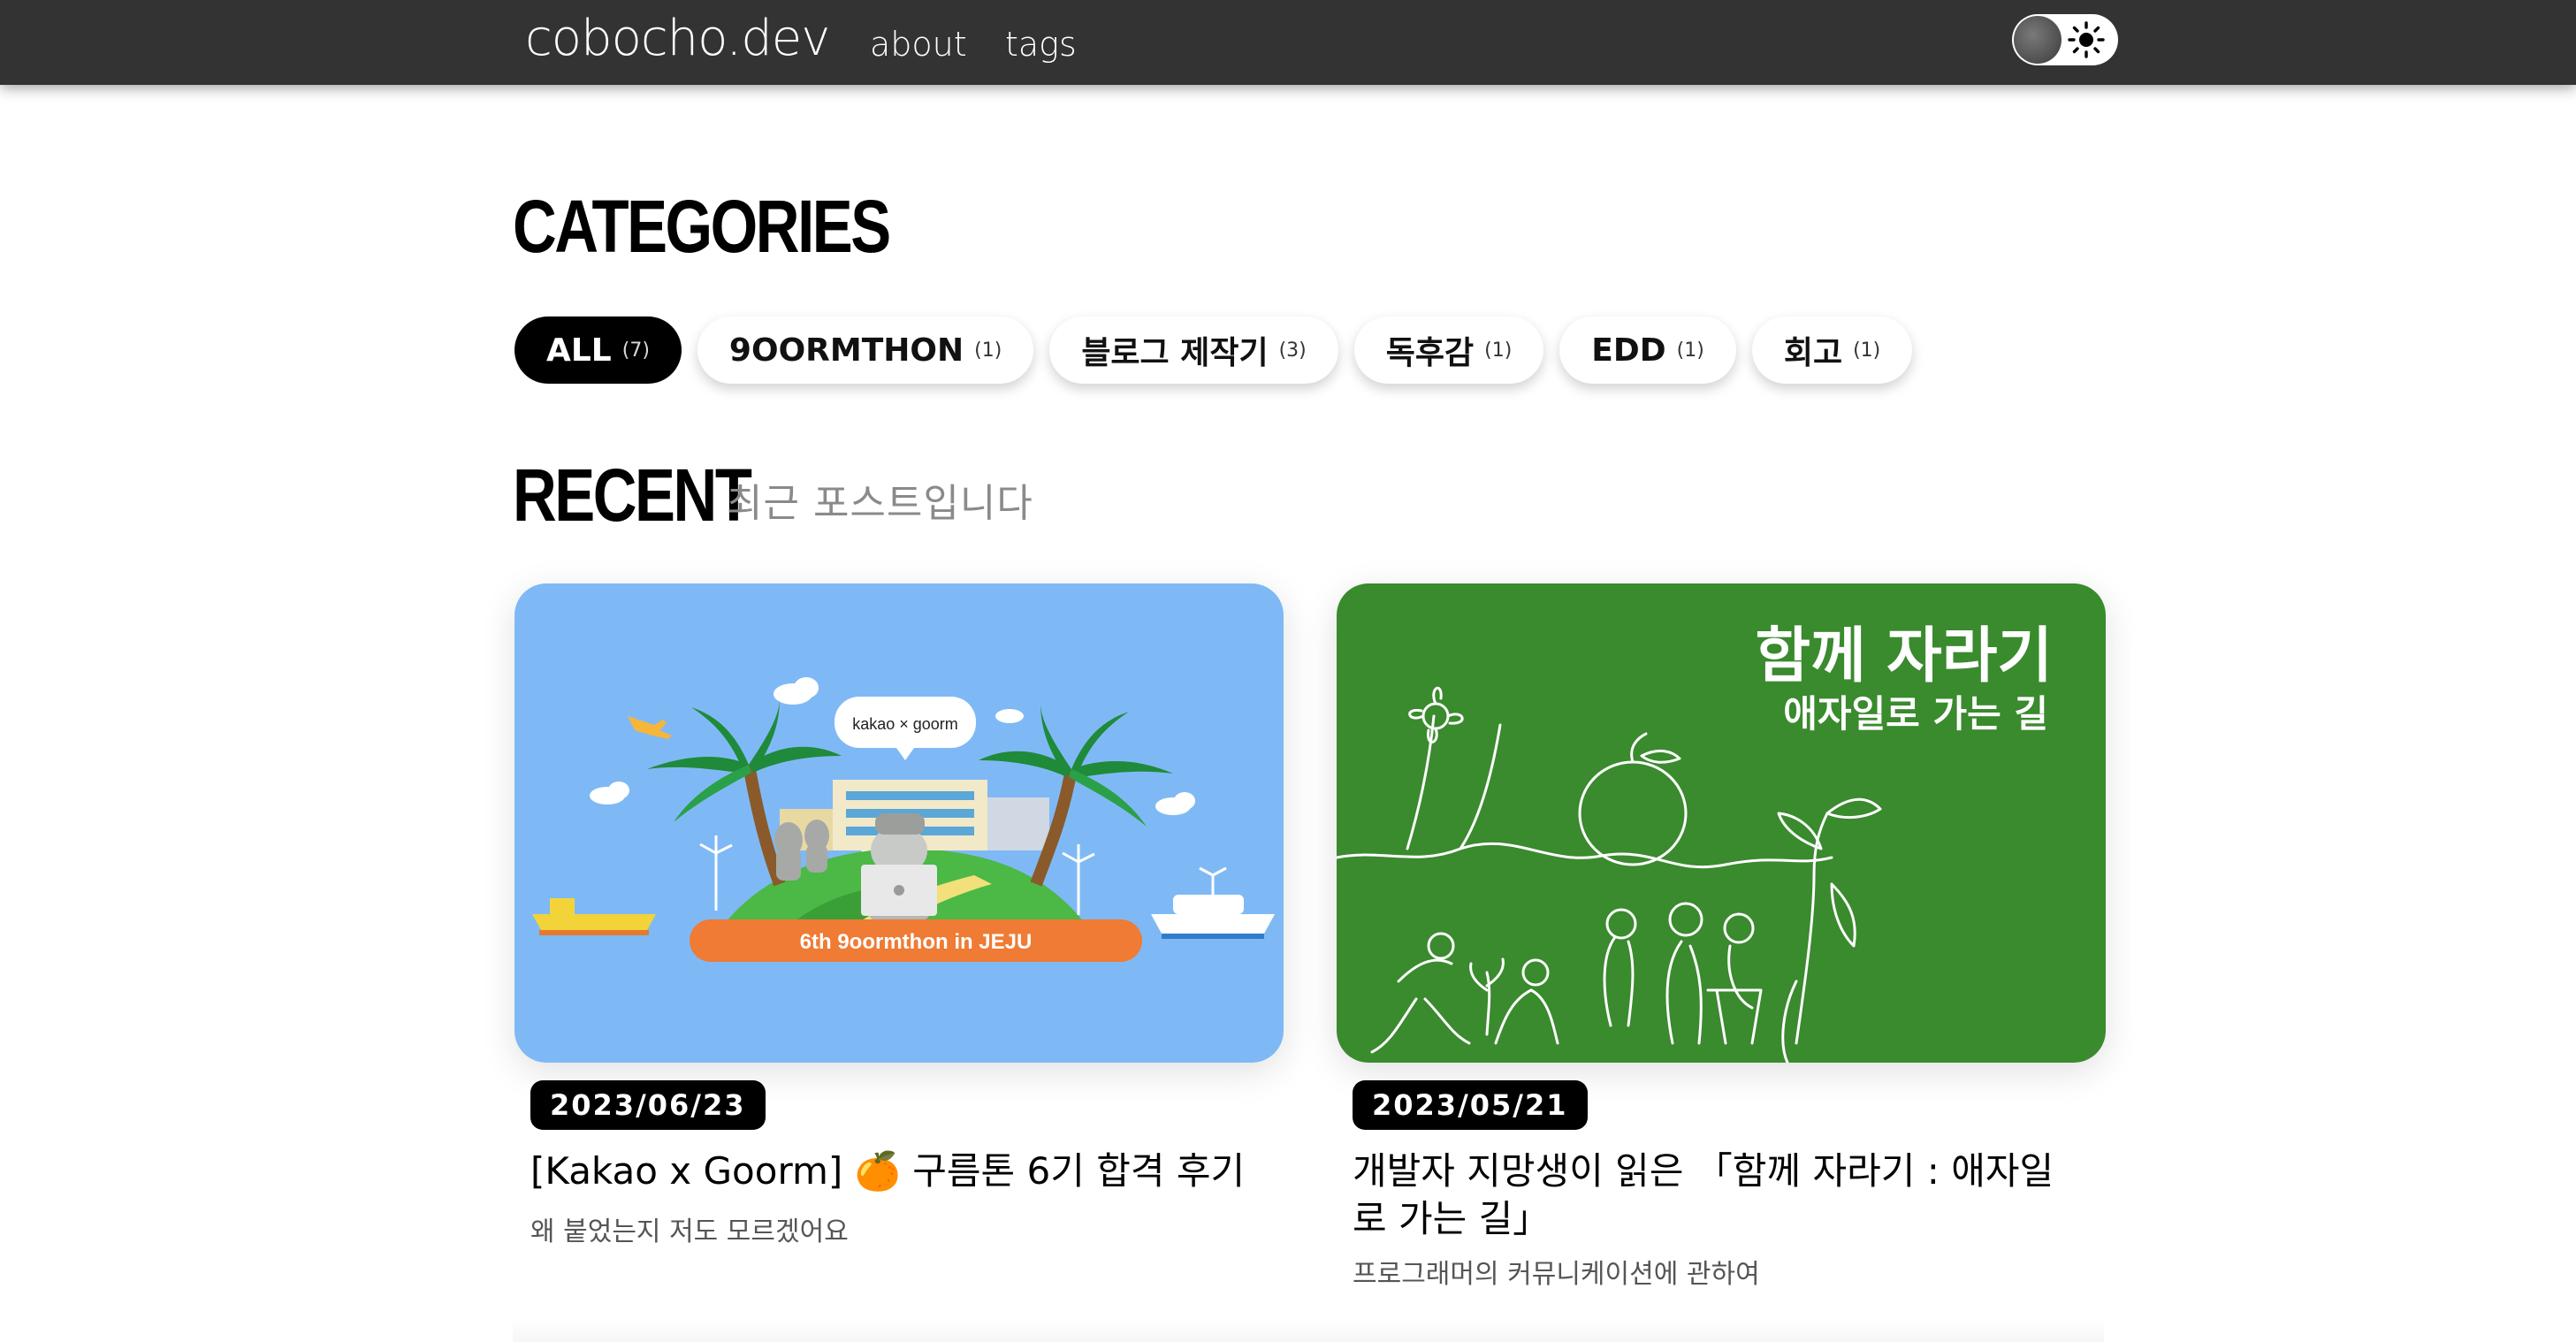 Image resolution: width=2576 pixels, height=1342 pixels. Describe the element at coordinates (635, 350) in the screenshot. I see `chip-count: (7)` at that location.